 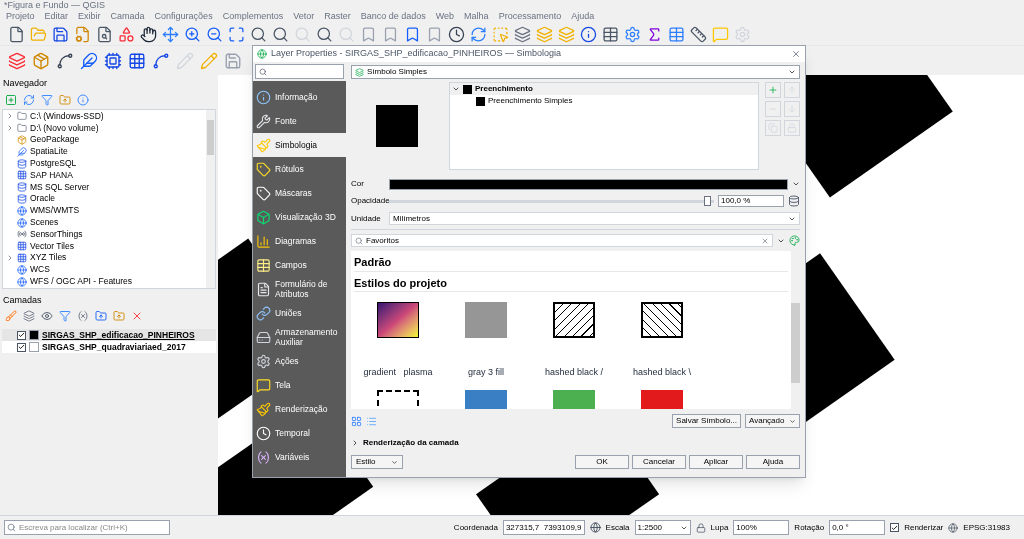 What do you see at coordinates (604, 101) in the screenshot?
I see `tree-item: Preenchimento Simples` at bounding box center [604, 101].